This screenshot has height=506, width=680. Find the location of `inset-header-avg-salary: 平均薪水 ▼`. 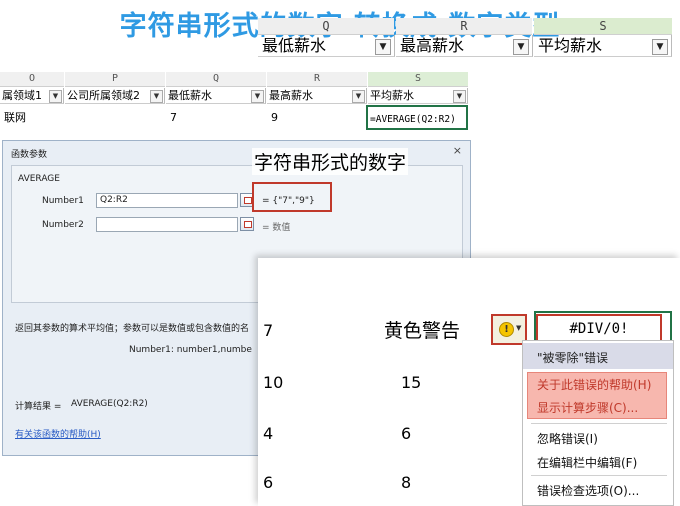

inset-header-avg-salary: 平均薪水 ▼ is located at coordinates (603, 46).